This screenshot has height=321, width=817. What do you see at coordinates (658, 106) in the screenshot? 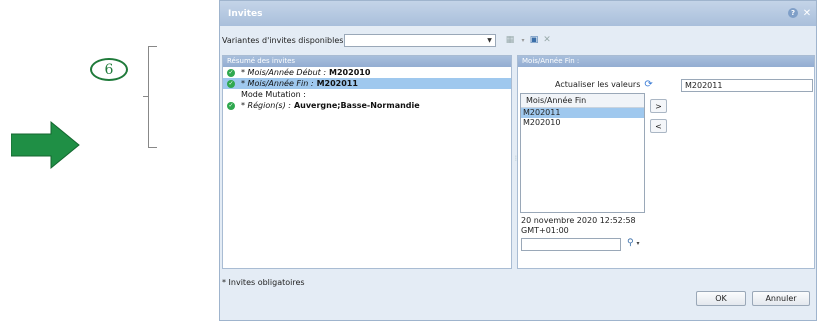
I see `add-value-button: >` at bounding box center [658, 106].